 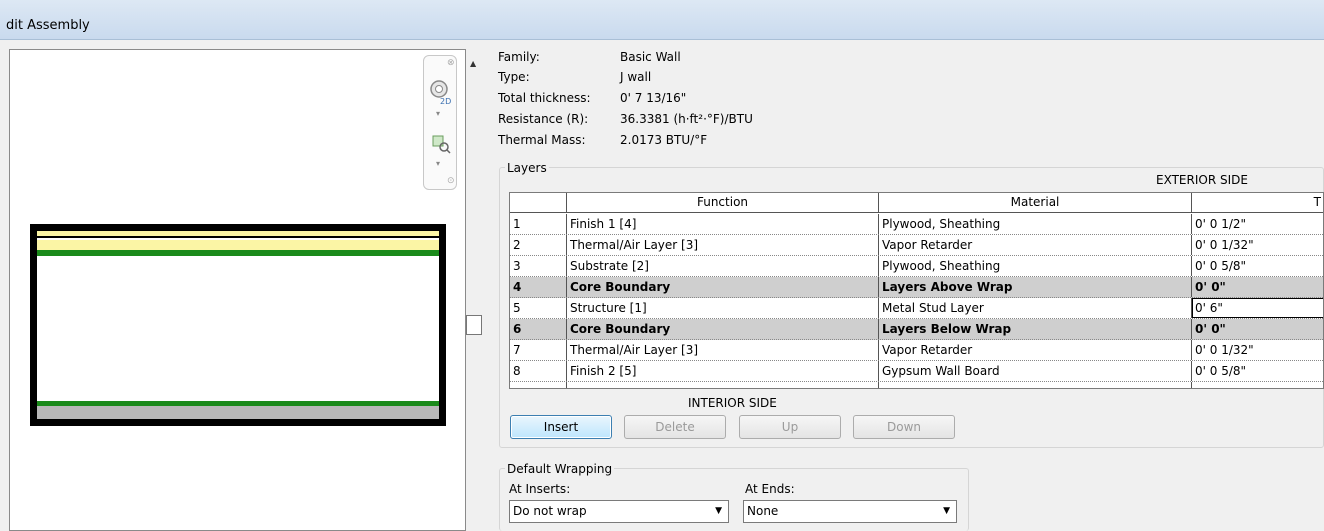 What do you see at coordinates (561, 427) in the screenshot?
I see `insert-button: Insert` at bounding box center [561, 427].